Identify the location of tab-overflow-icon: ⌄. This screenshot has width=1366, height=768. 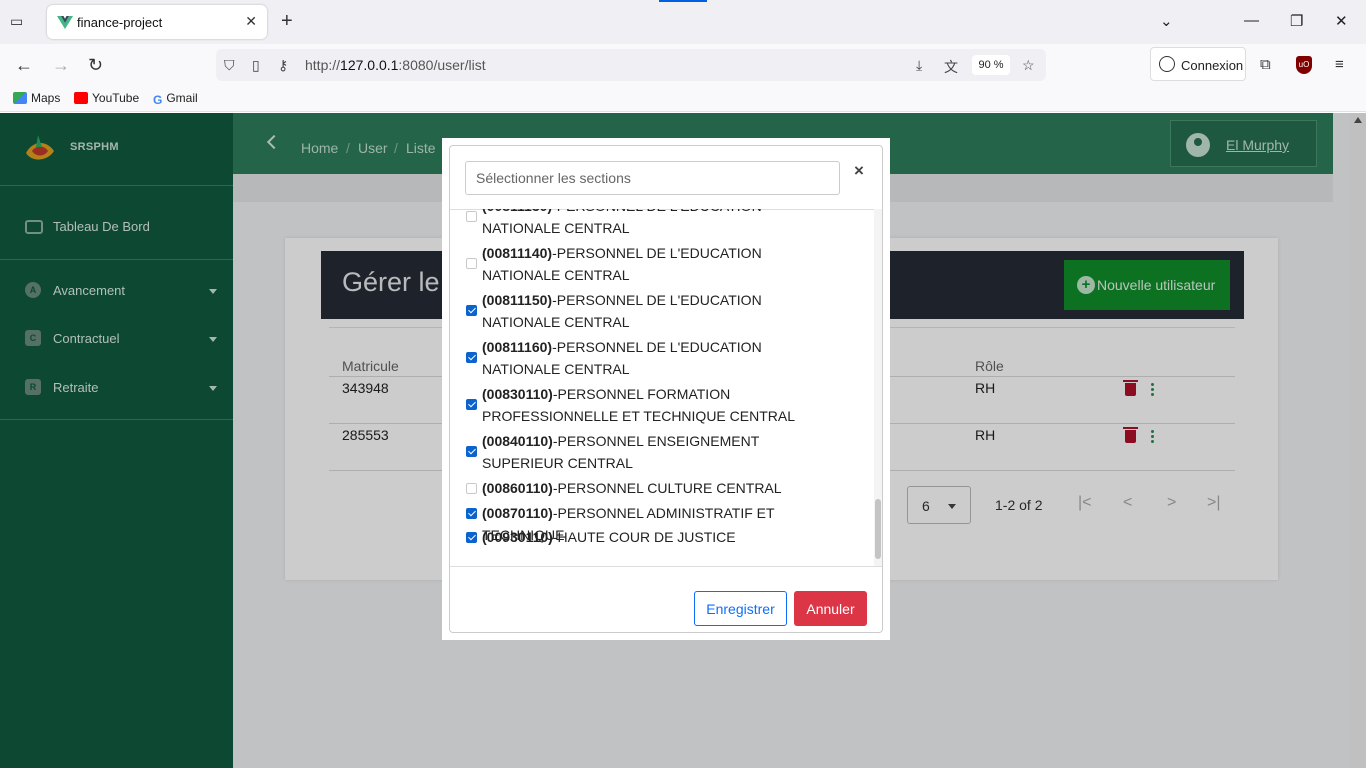
(1166, 21).